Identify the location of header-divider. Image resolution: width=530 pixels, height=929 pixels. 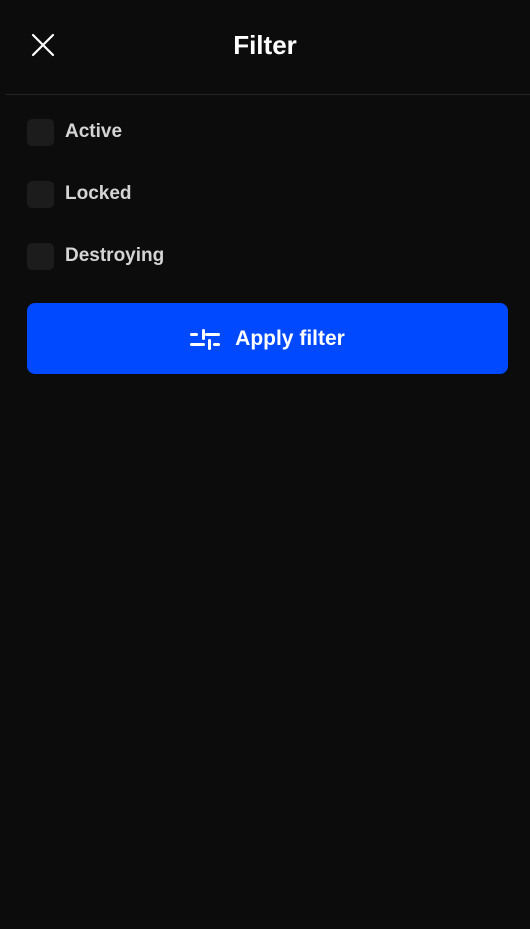
(268, 94).